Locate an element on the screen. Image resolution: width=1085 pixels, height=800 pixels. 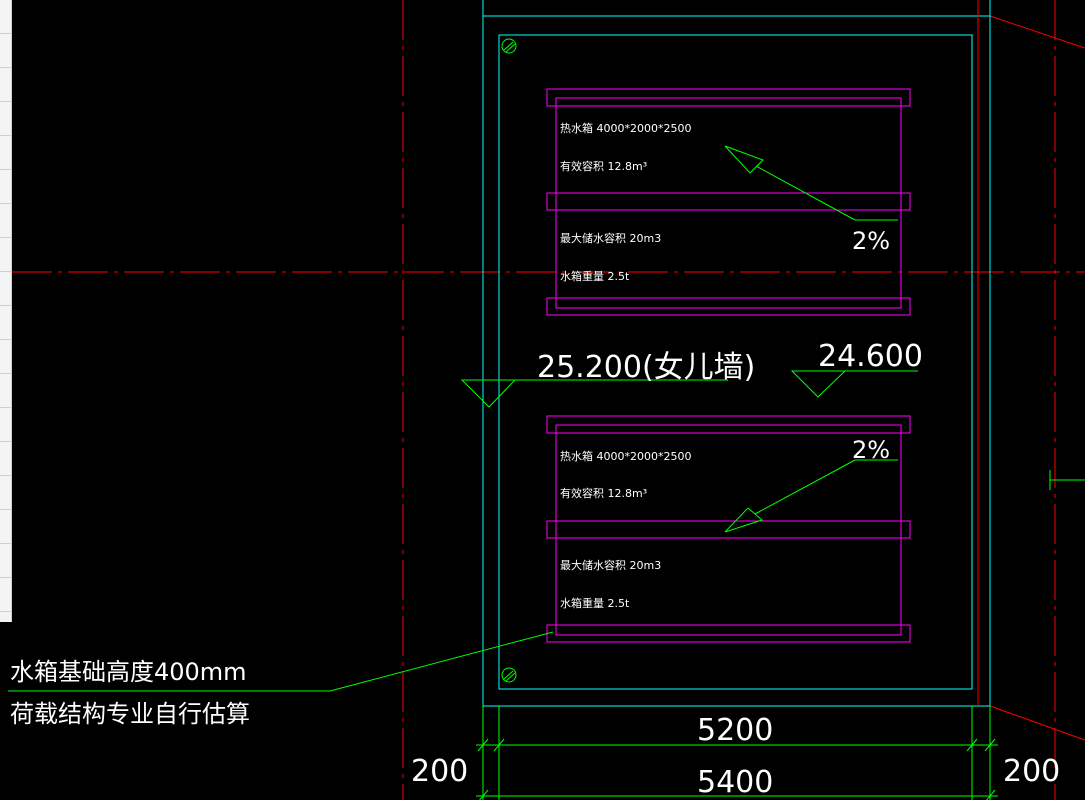
slope-label-lower: 2% is located at coordinates (871, 450).